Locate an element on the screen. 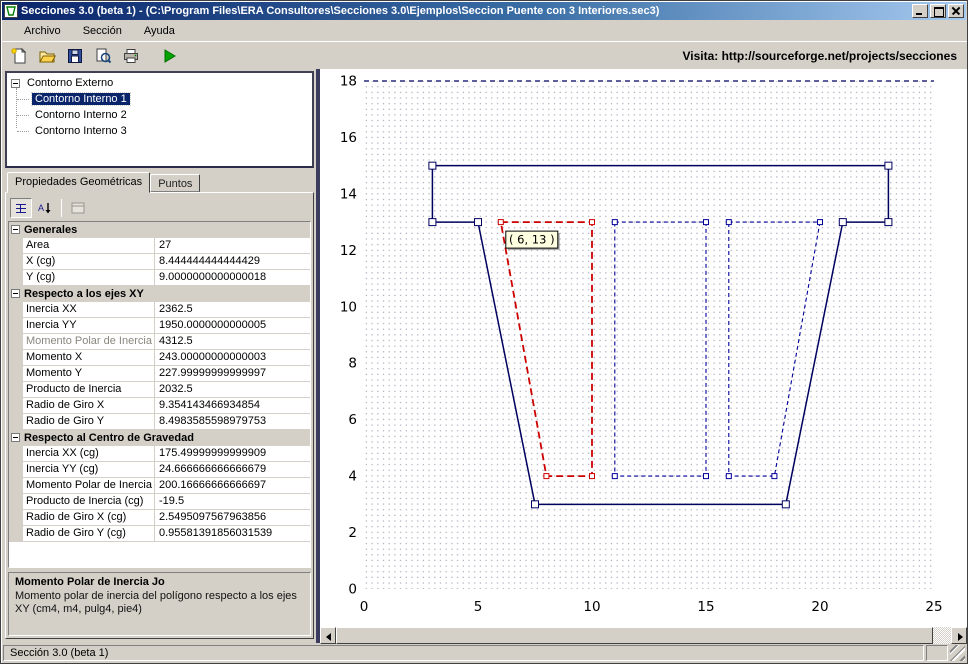 This screenshot has height=664, width=968. scrollbar-thumb is located at coordinates (634, 635).